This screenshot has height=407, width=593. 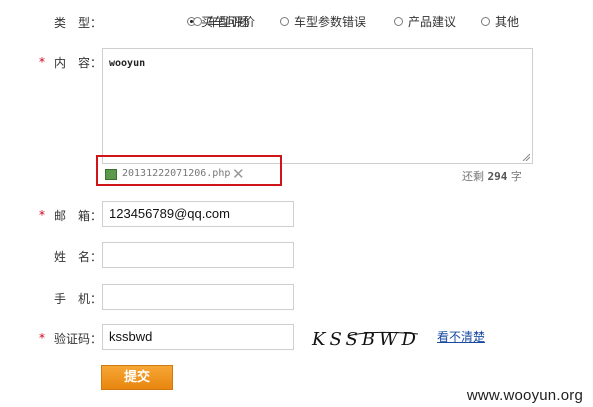 What do you see at coordinates (432, 22) in the screenshot?
I see `type-option-label: 产品建议` at bounding box center [432, 22].